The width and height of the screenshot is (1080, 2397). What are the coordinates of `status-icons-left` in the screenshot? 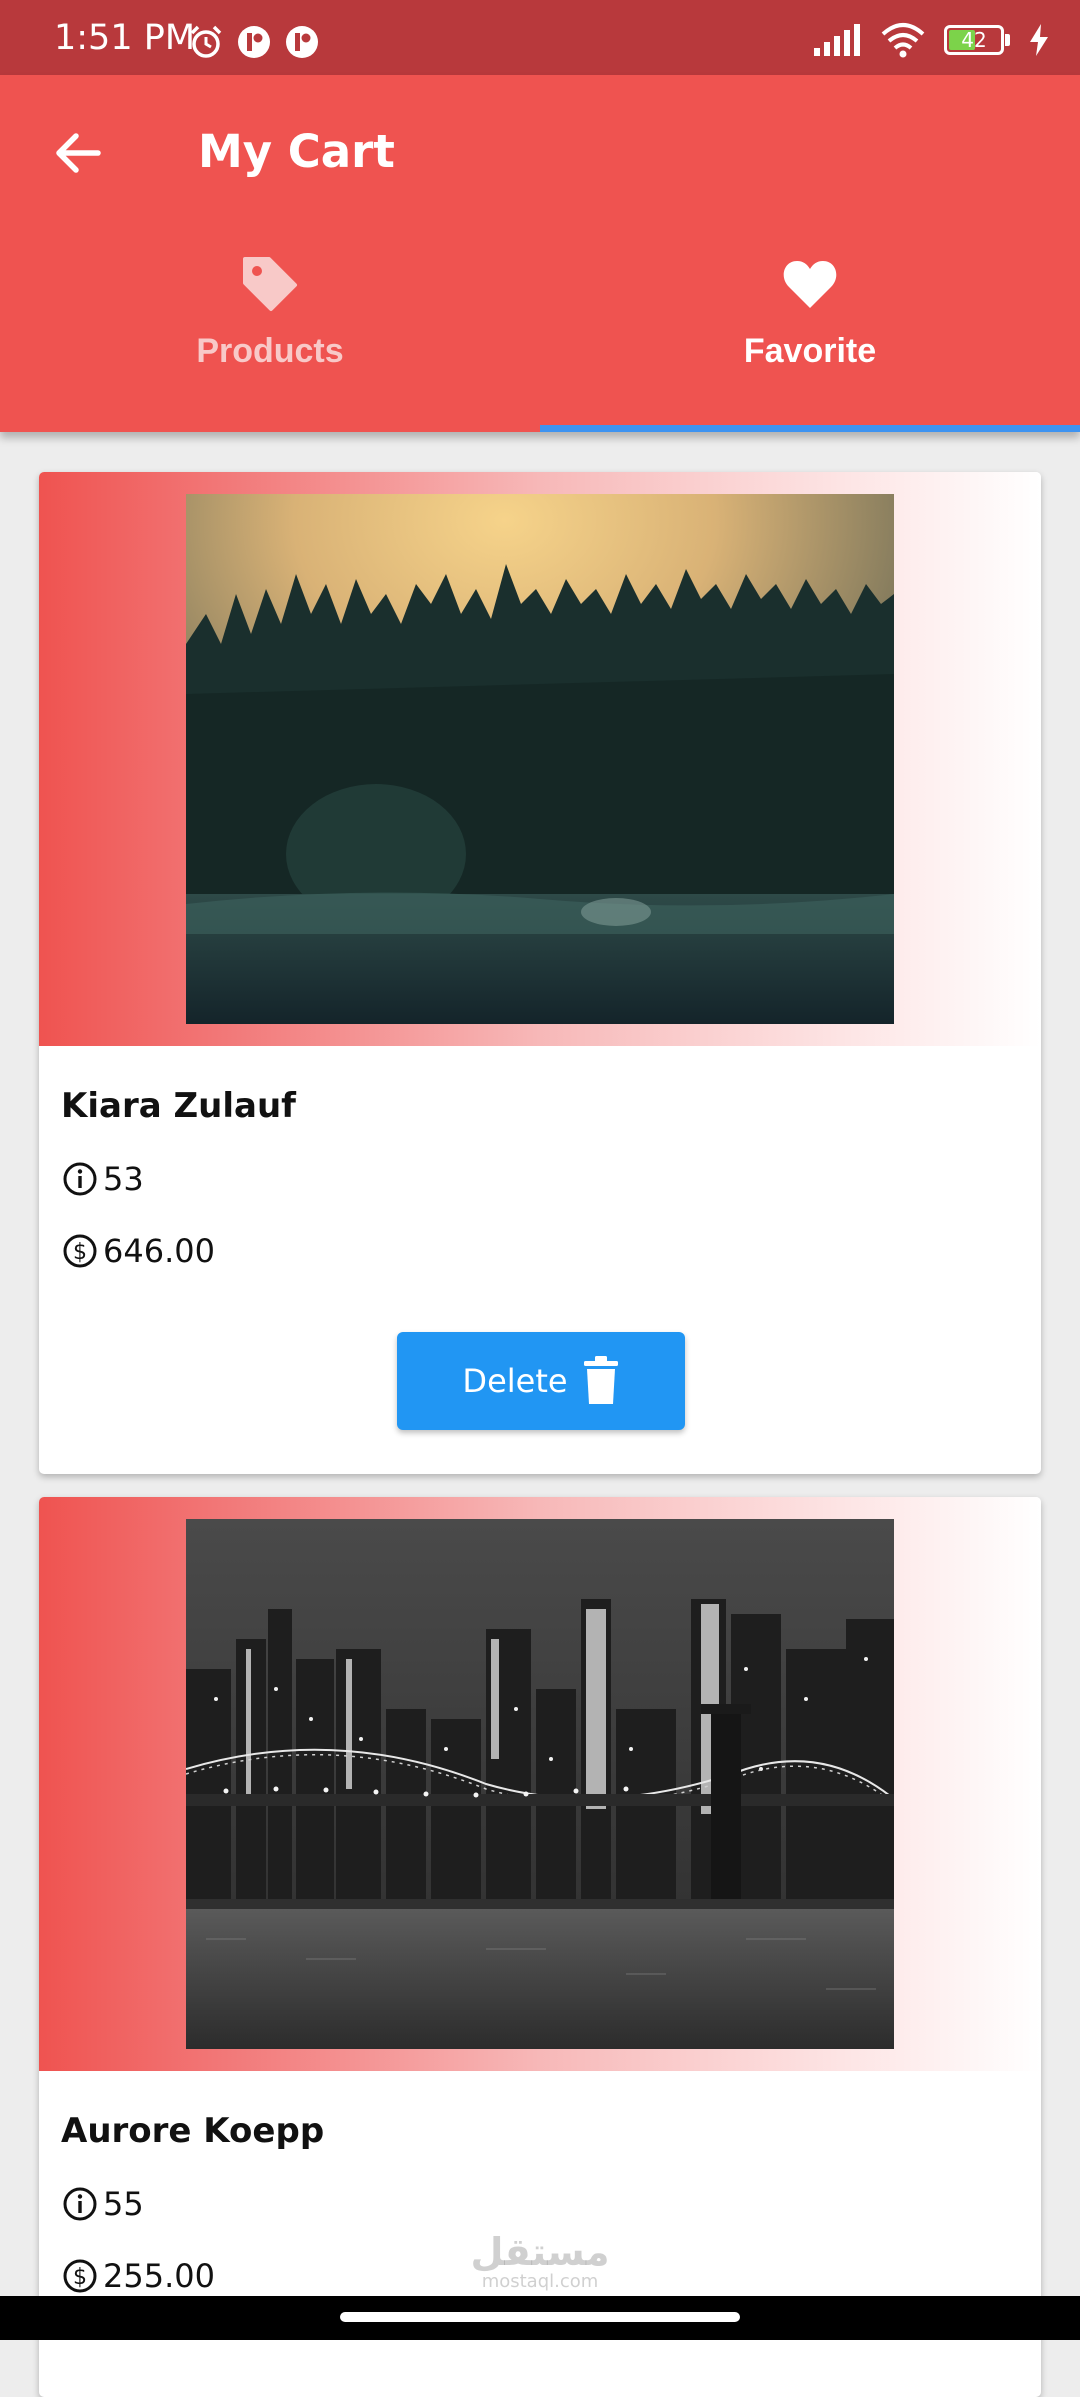 It's located at (254, 42).